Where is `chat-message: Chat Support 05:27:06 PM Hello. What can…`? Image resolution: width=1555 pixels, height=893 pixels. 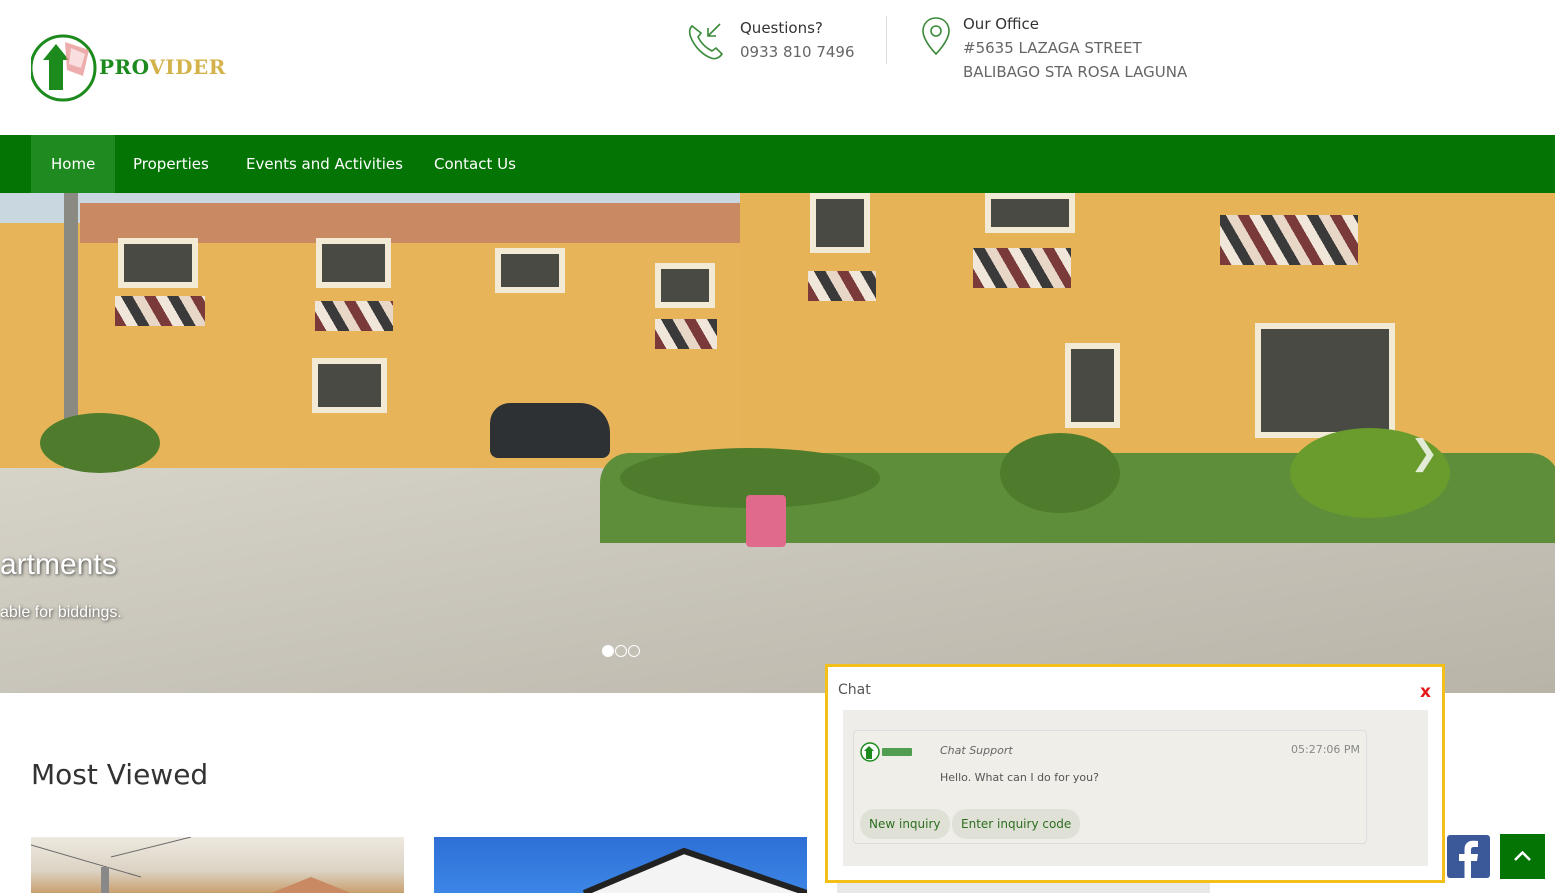
chat-message: Chat Support 05:27:06 PM Hello. What can… is located at coordinates (1110, 787).